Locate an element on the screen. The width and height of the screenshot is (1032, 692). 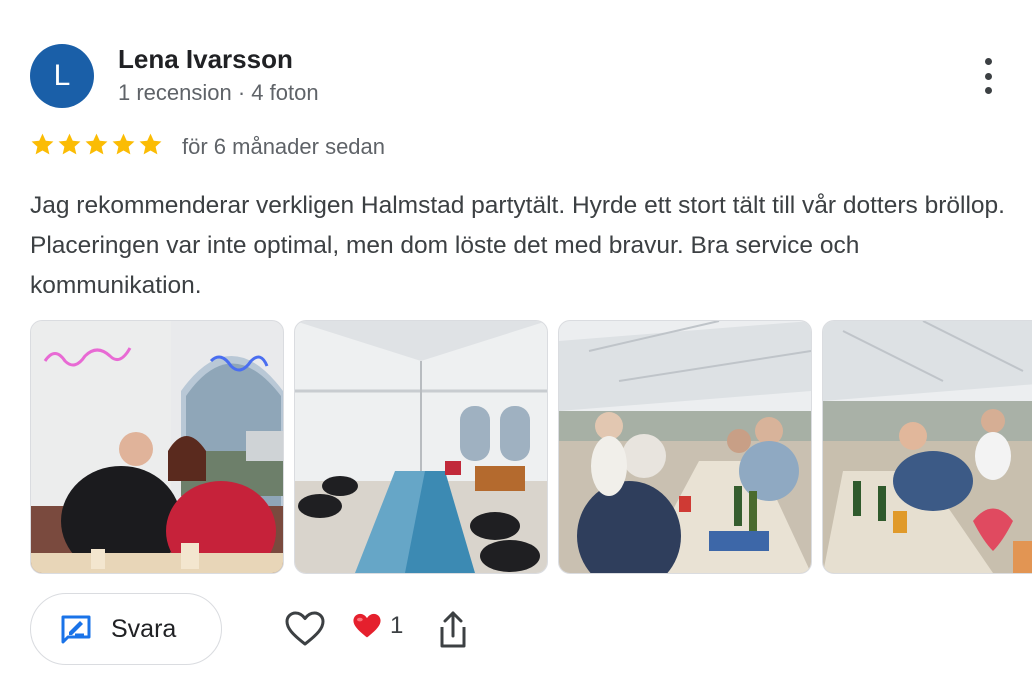
red-heart-emoji is located at coordinates (367, 625).